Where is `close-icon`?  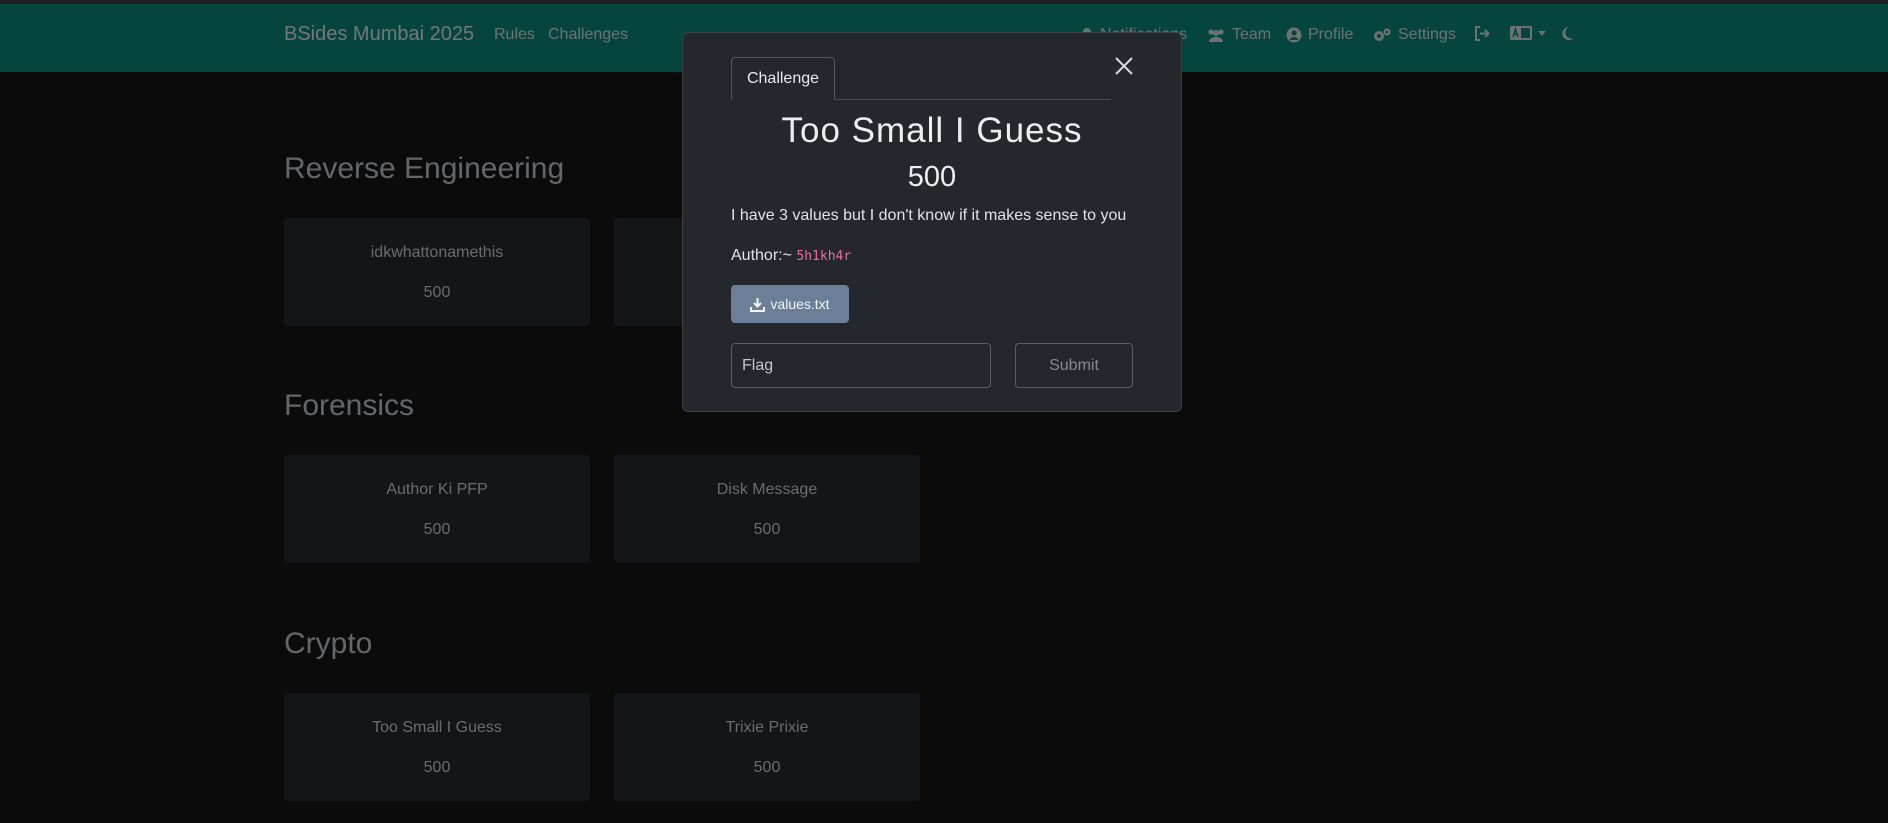 close-icon is located at coordinates (1124, 66).